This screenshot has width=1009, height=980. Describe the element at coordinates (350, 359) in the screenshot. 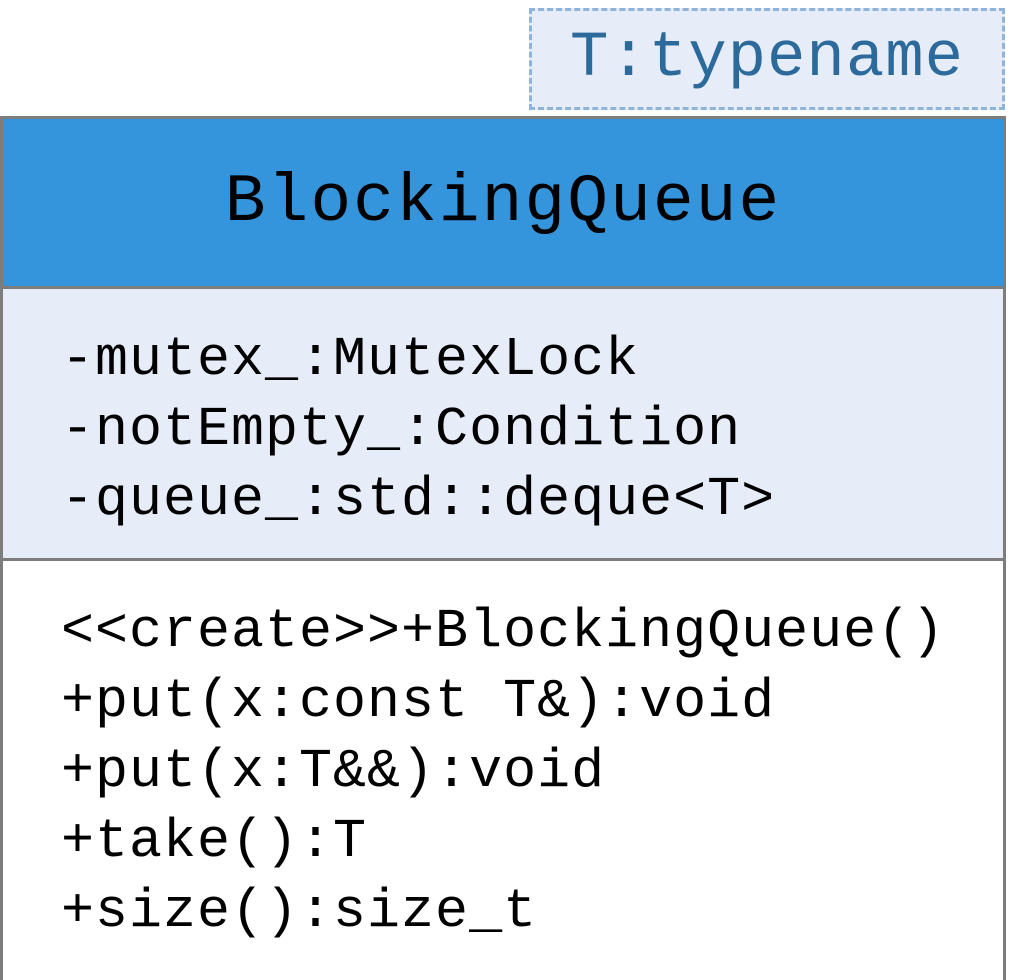

I see `attribute-mutex: -mutex_:MutexLock` at that location.